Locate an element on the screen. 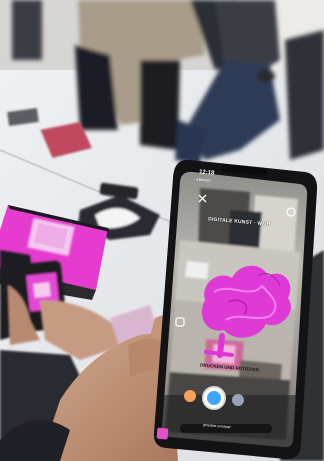 Image resolution: width=324 pixels, height=461 pixels. status-time: 12:18 is located at coordinates (206, 173).